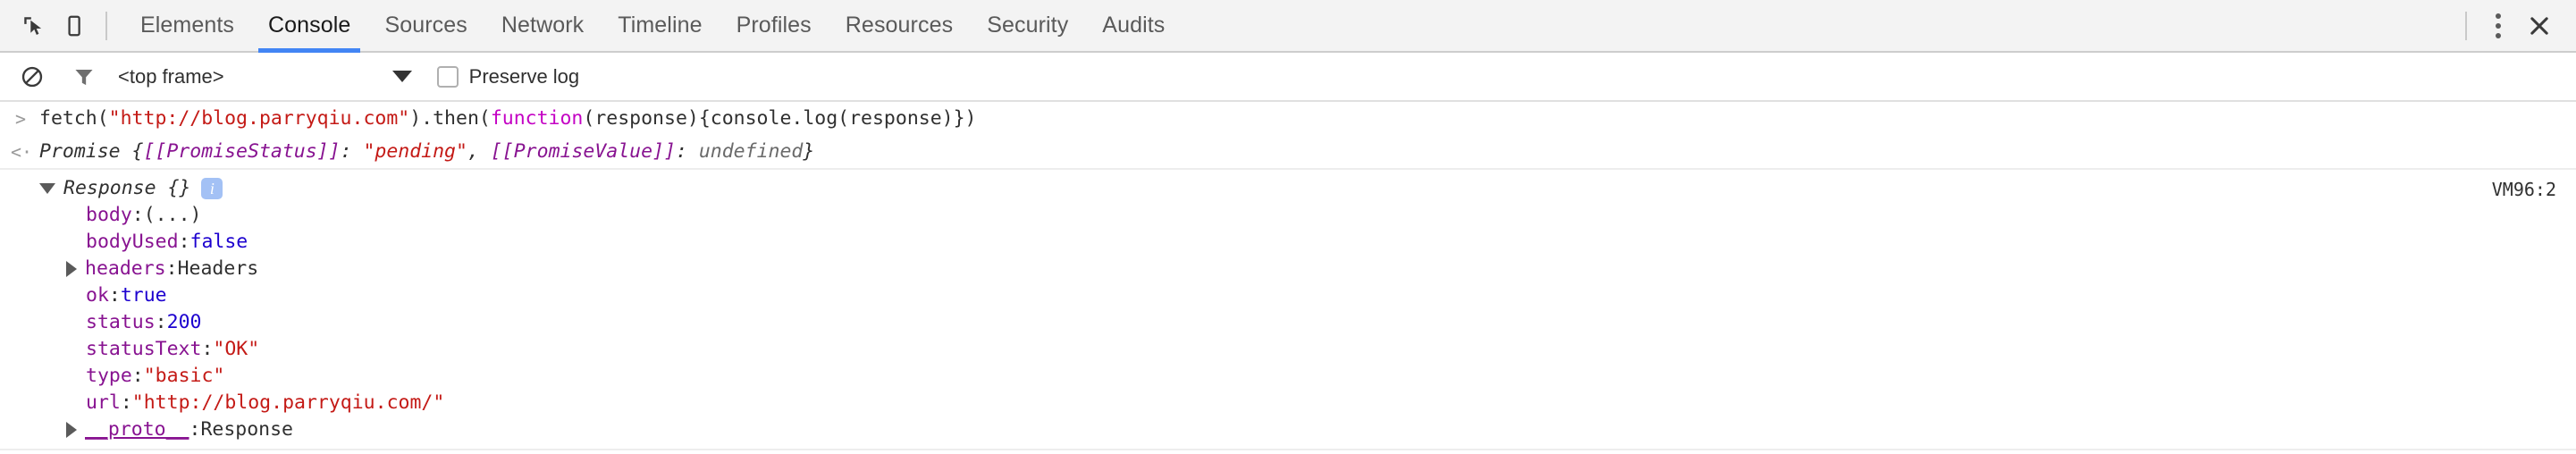 This screenshot has width=2576, height=454. Describe the element at coordinates (402, 76) in the screenshot. I see `chevron-down-icon` at that location.